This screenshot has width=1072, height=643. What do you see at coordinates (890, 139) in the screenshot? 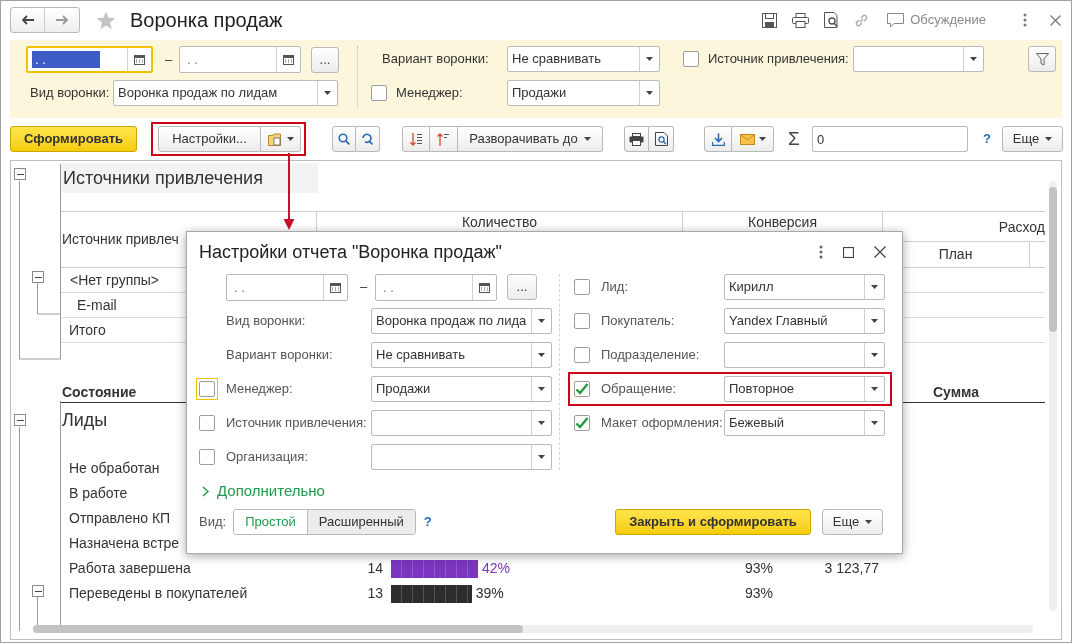
I see `sum-field: 0` at bounding box center [890, 139].